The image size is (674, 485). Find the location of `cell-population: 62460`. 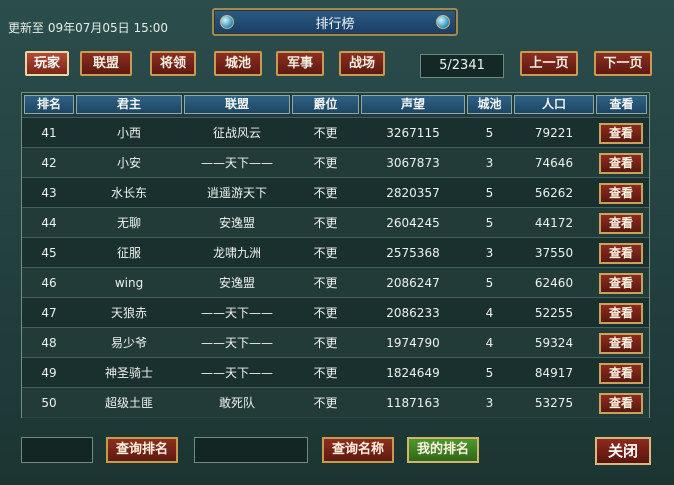

cell-population: 62460 is located at coordinates (554, 283).